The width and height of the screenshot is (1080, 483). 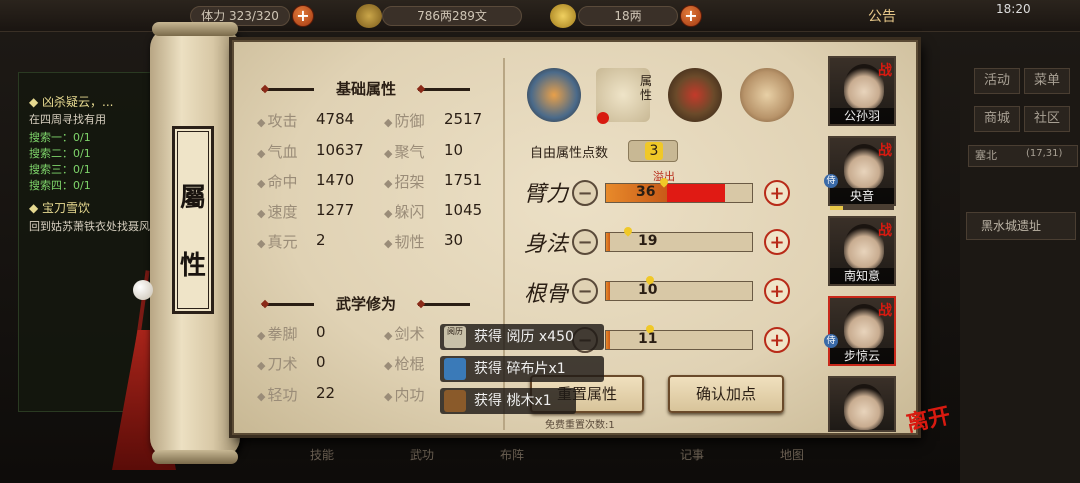 What do you see at coordinates (1013, 9) in the screenshot?
I see `clock: 18:20` at bounding box center [1013, 9].